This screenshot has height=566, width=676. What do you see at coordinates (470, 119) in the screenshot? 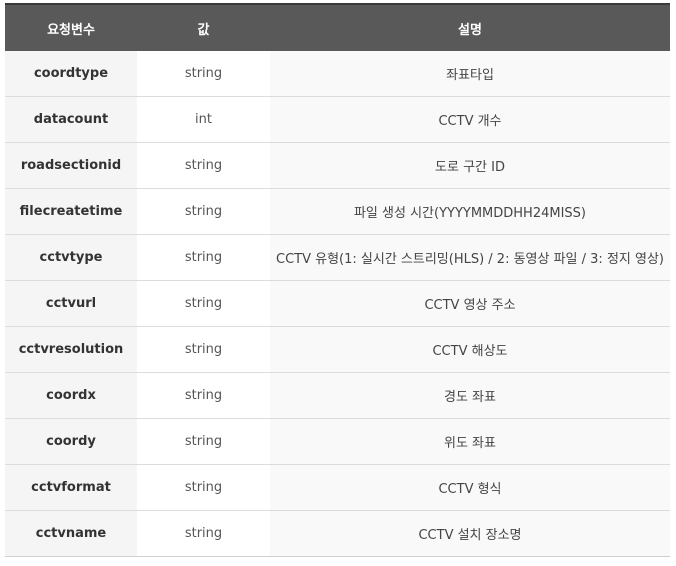
I see `param-description-cell: CCTV 개수` at bounding box center [470, 119].